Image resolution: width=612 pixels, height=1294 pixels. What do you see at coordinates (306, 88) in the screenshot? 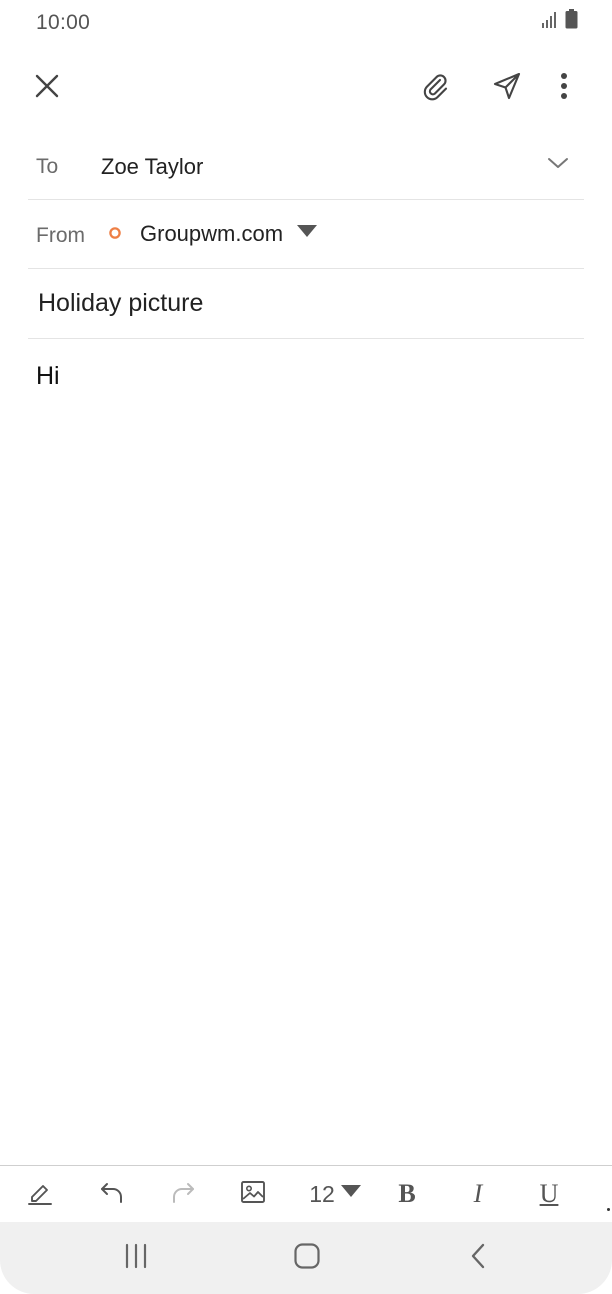
I see `compose-app-bar` at bounding box center [306, 88].